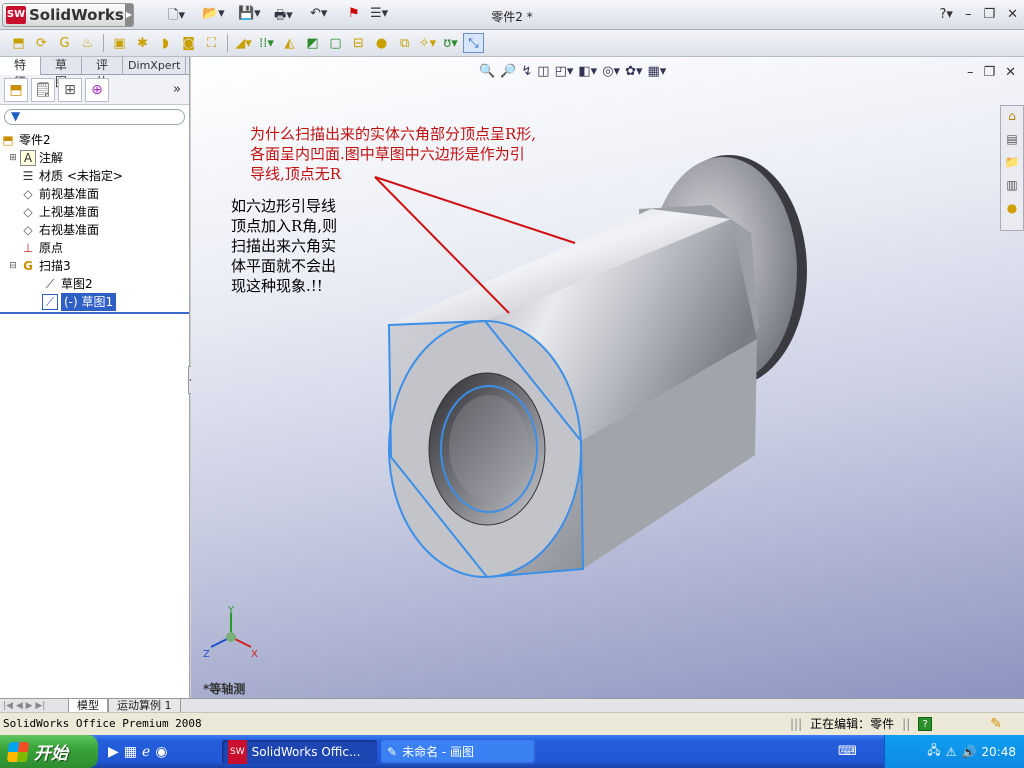 The image size is (1024, 768). Describe the element at coordinates (312, 43) in the screenshot. I see `draft-icon: ◩` at that location.